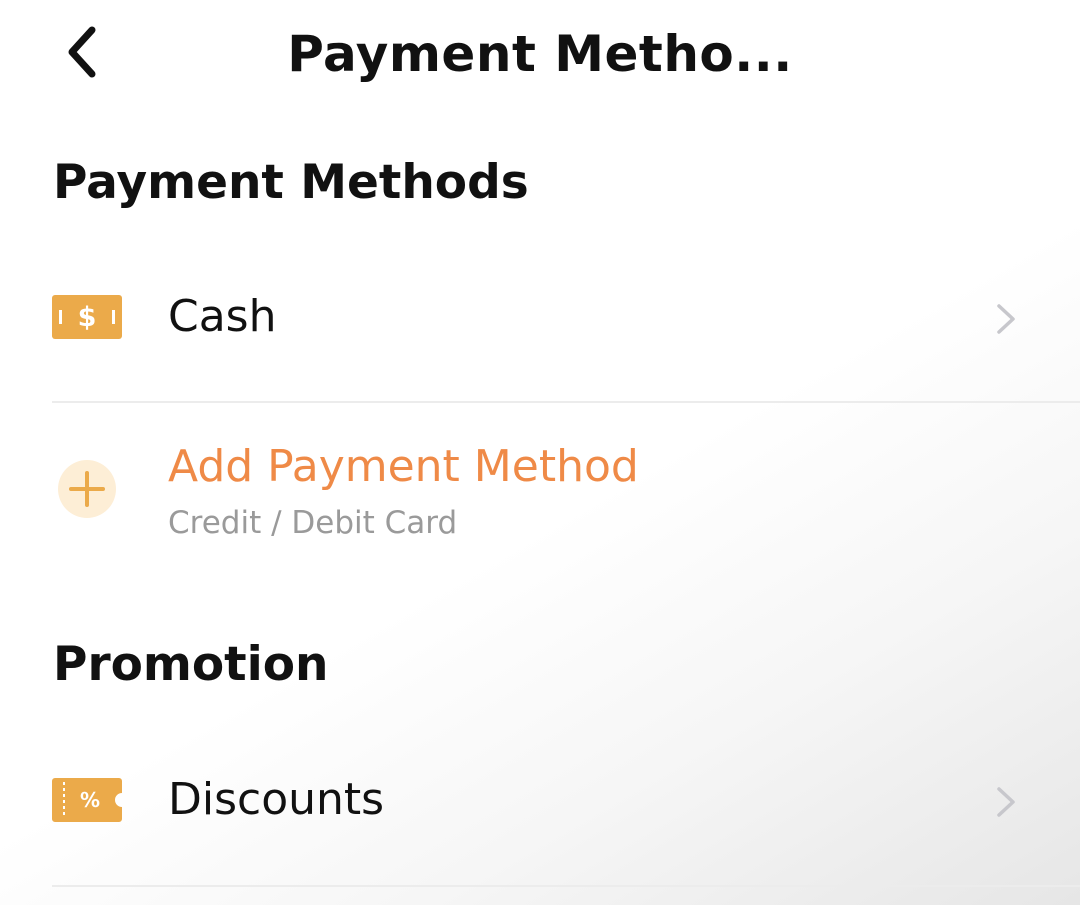  I want to click on add-payment-method-sublabel: Credit / Debit Card, so click(313, 523).